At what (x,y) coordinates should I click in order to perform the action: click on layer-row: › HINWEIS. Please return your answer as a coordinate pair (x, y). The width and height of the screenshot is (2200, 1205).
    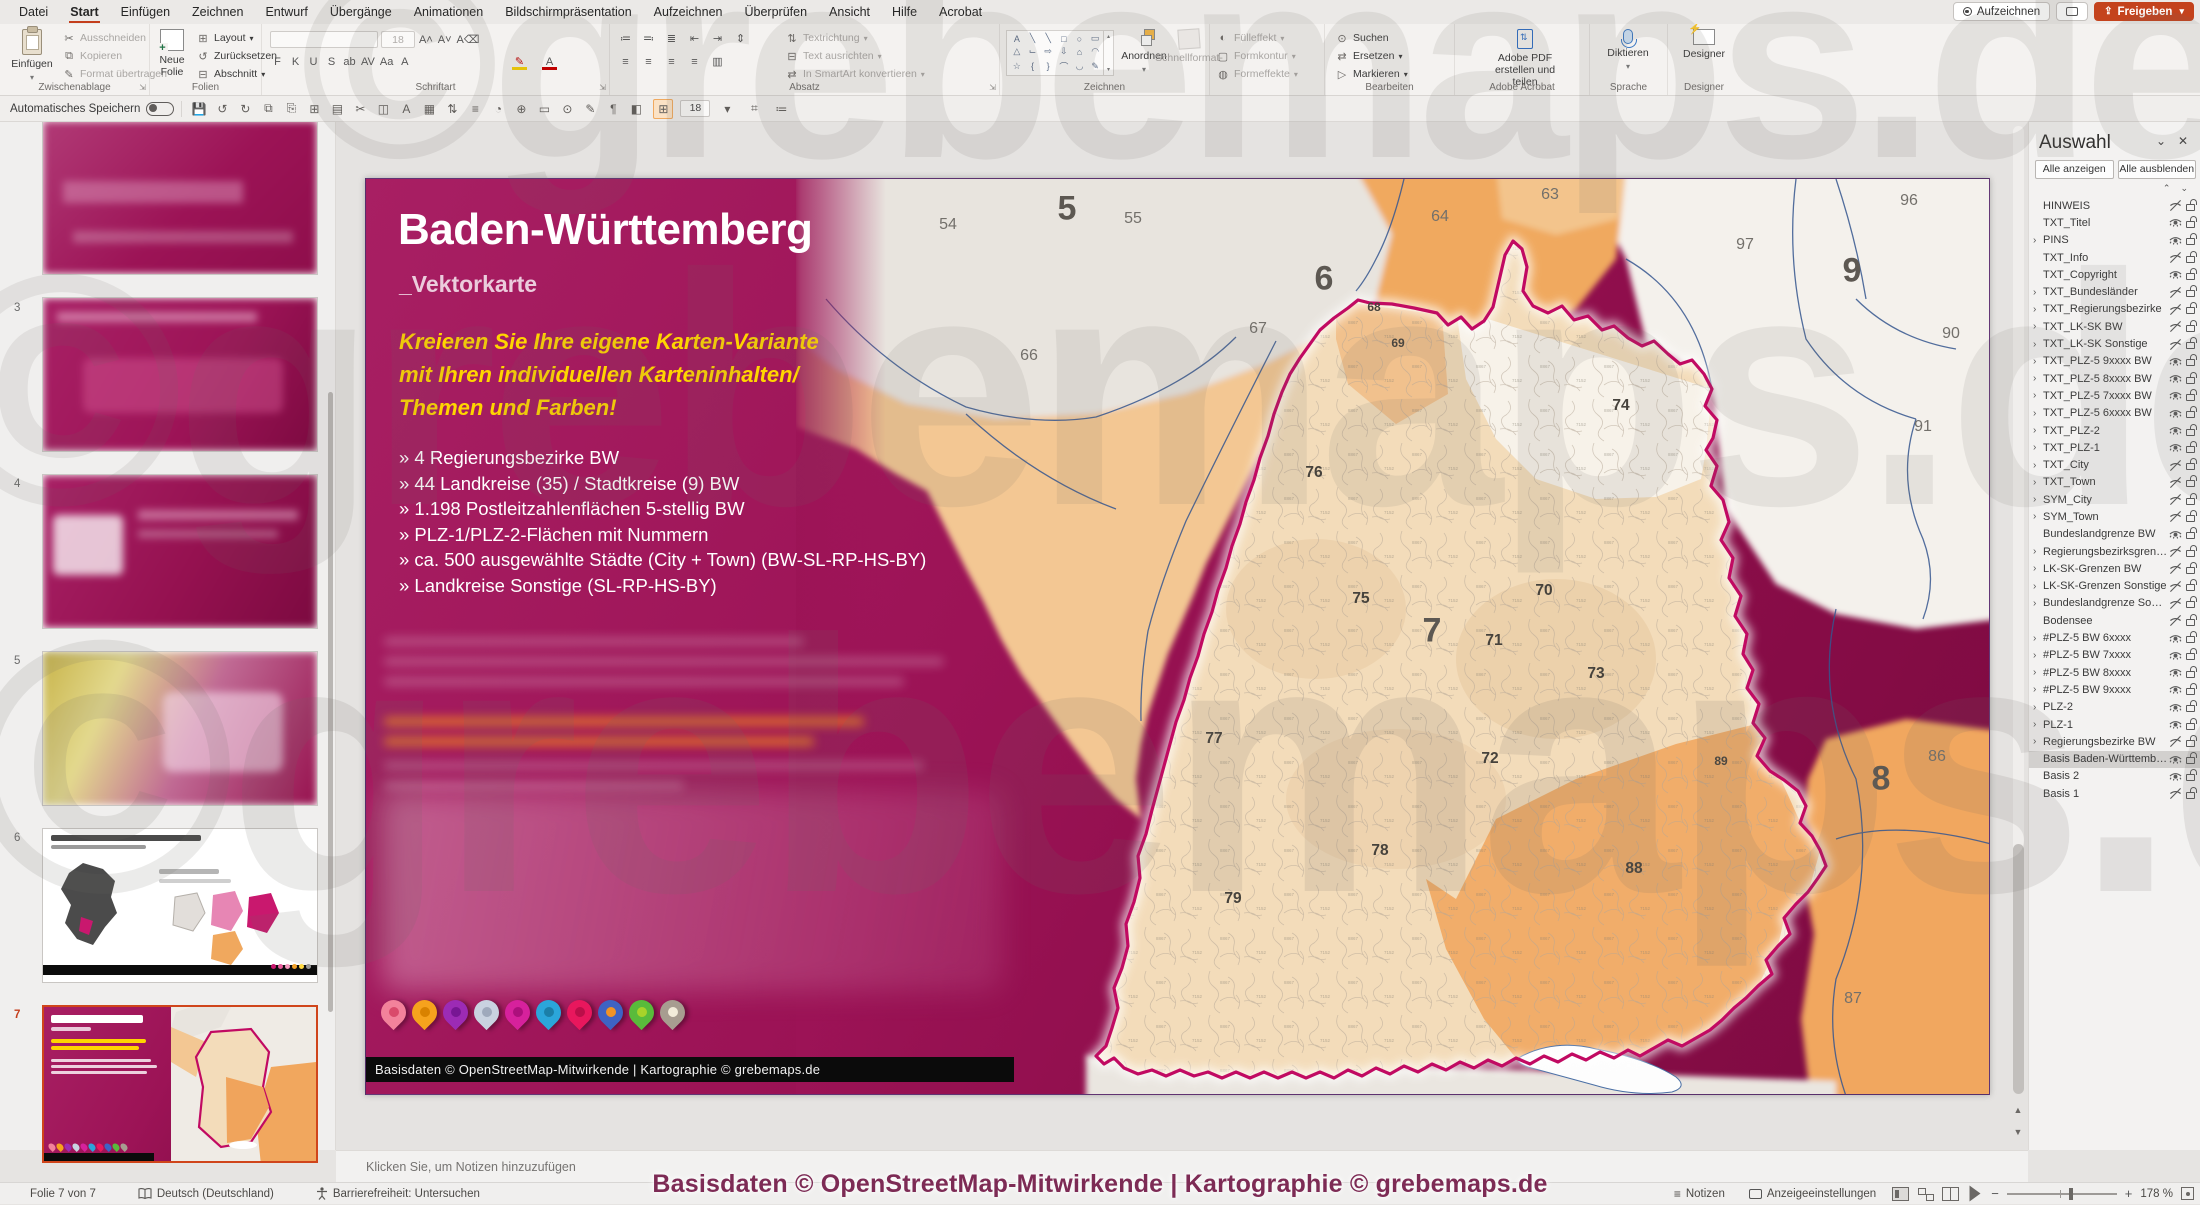
    Looking at the image, I should click on (2114, 205).